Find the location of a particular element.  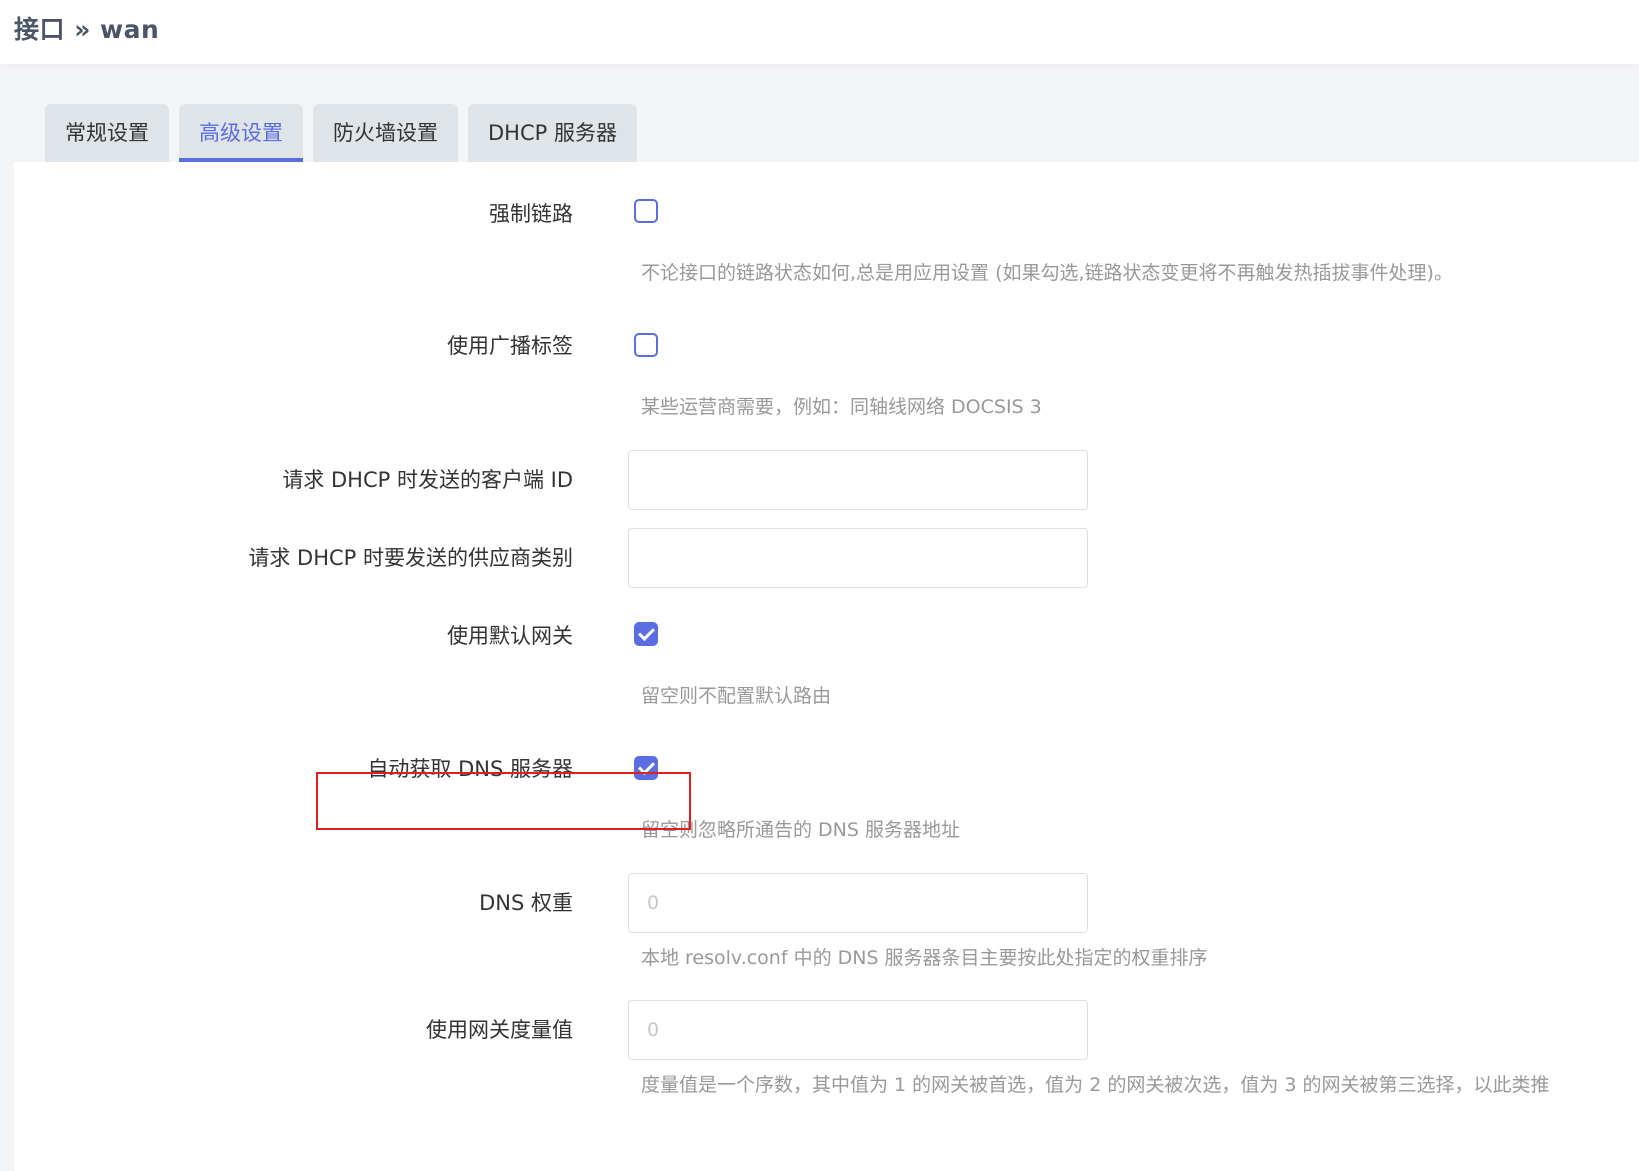

client-id-label: 请求 DHCP 时发送的客户端 ID is located at coordinates (427, 480).